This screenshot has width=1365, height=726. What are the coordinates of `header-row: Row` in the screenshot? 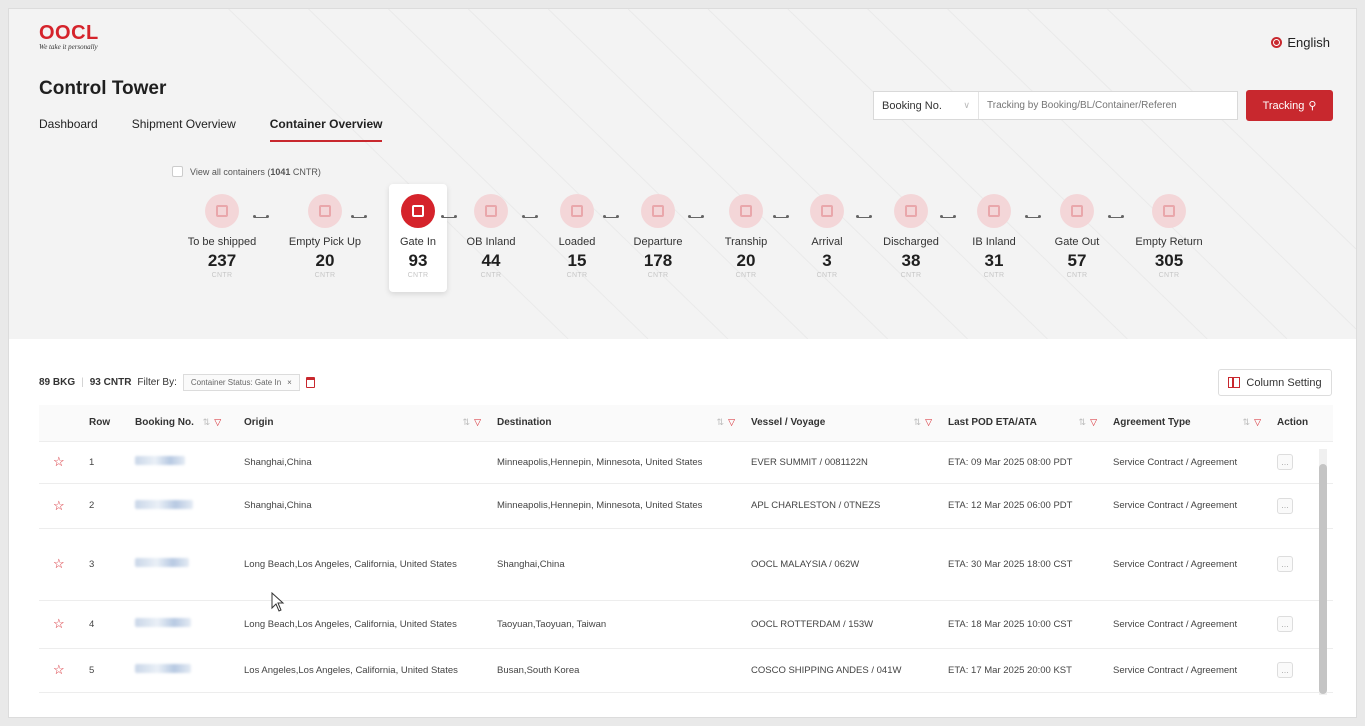 It's located at (106, 423).